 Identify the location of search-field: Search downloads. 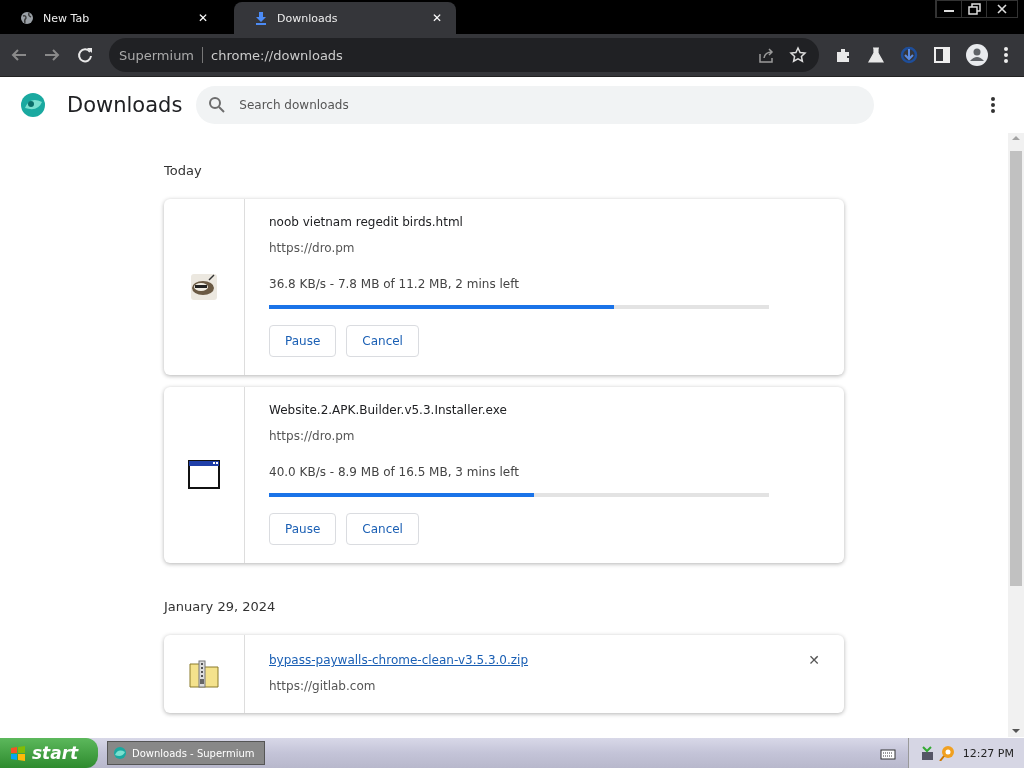
(535, 105).